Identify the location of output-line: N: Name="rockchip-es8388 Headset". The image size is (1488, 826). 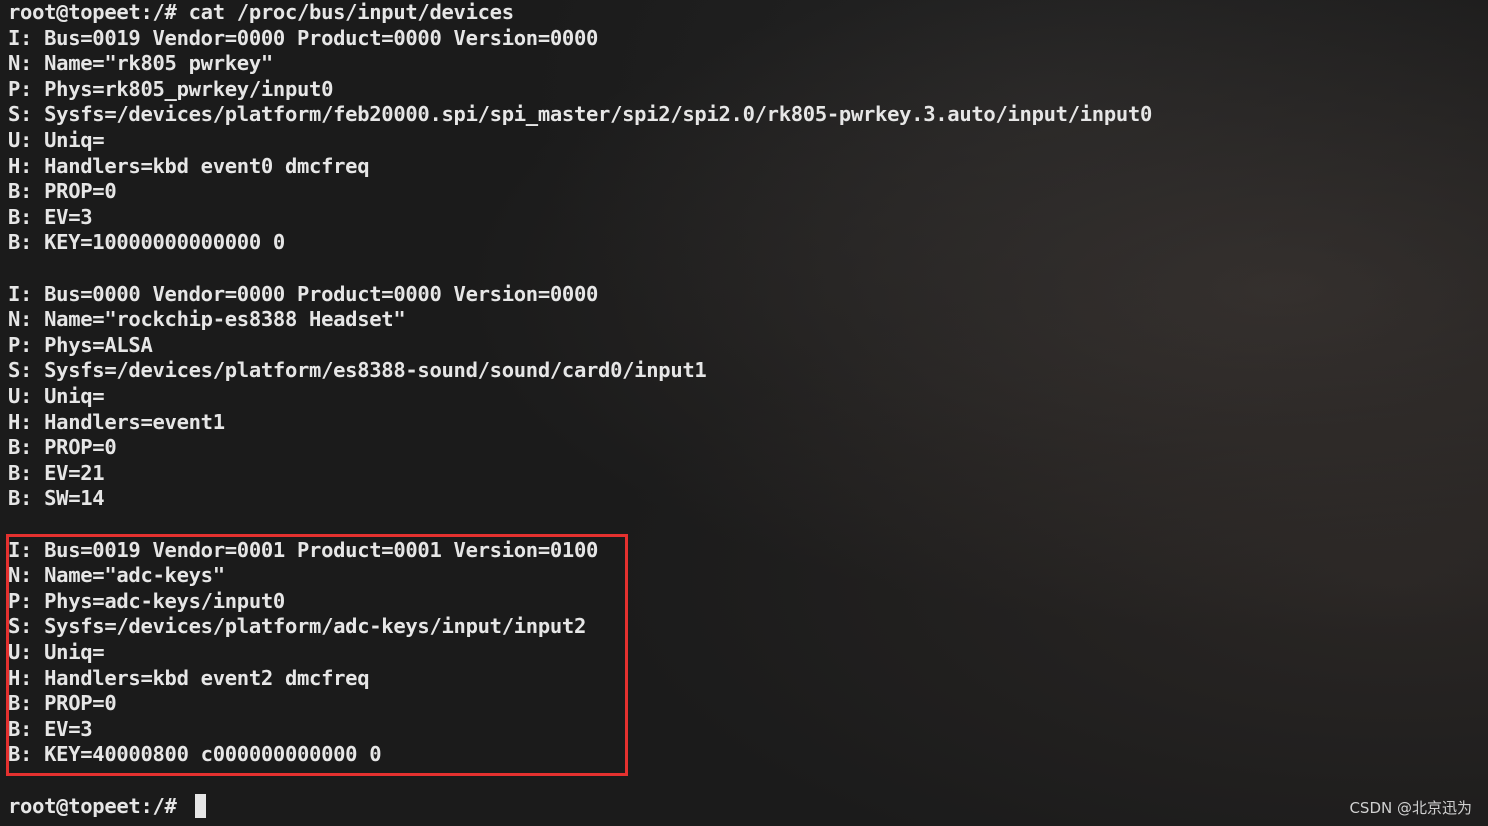
(207, 319).